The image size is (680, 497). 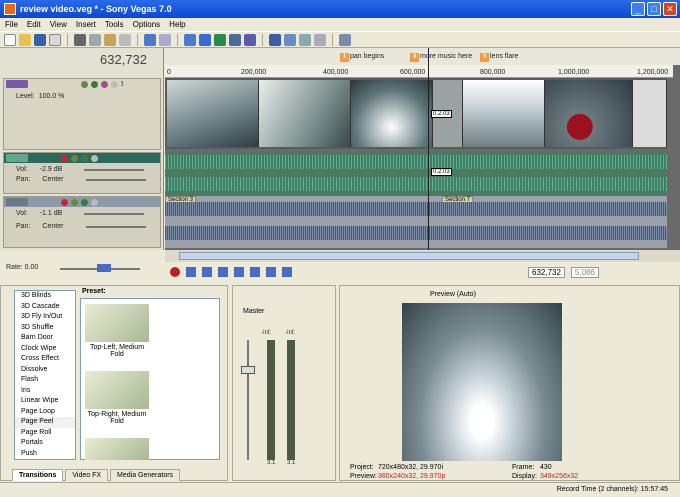 I want to click on list-item: Page Roll, so click(x=45, y=433).